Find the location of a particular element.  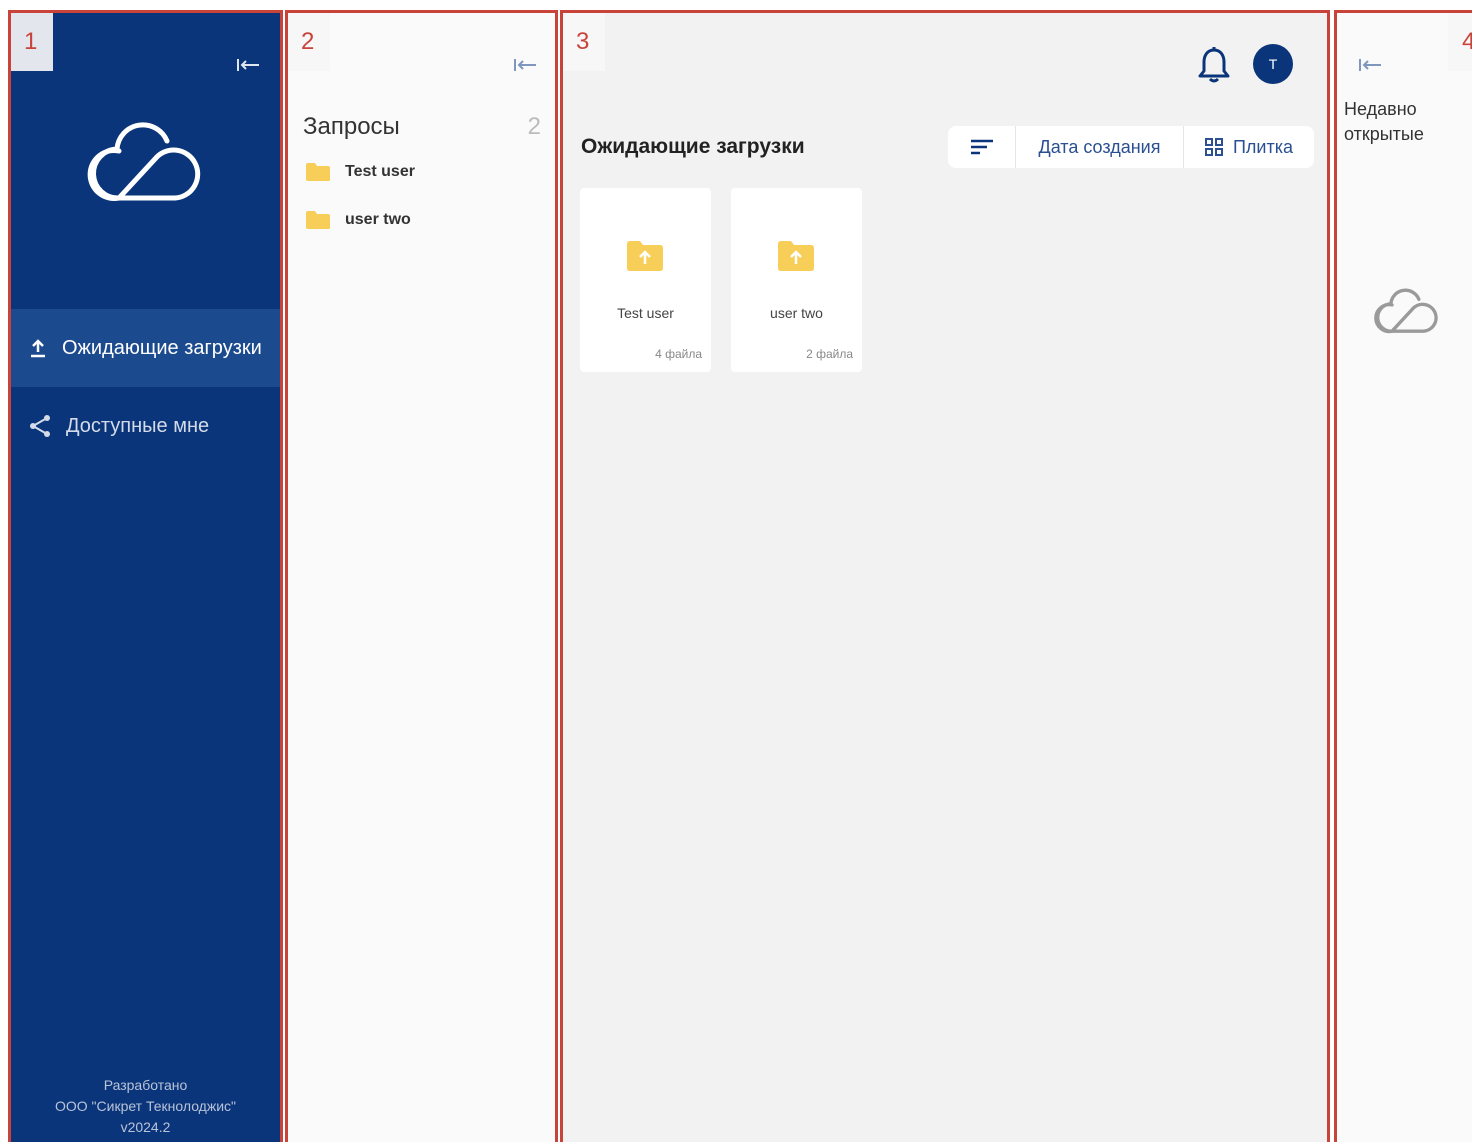

upload-card: user two 2 файла is located at coordinates (796, 280).